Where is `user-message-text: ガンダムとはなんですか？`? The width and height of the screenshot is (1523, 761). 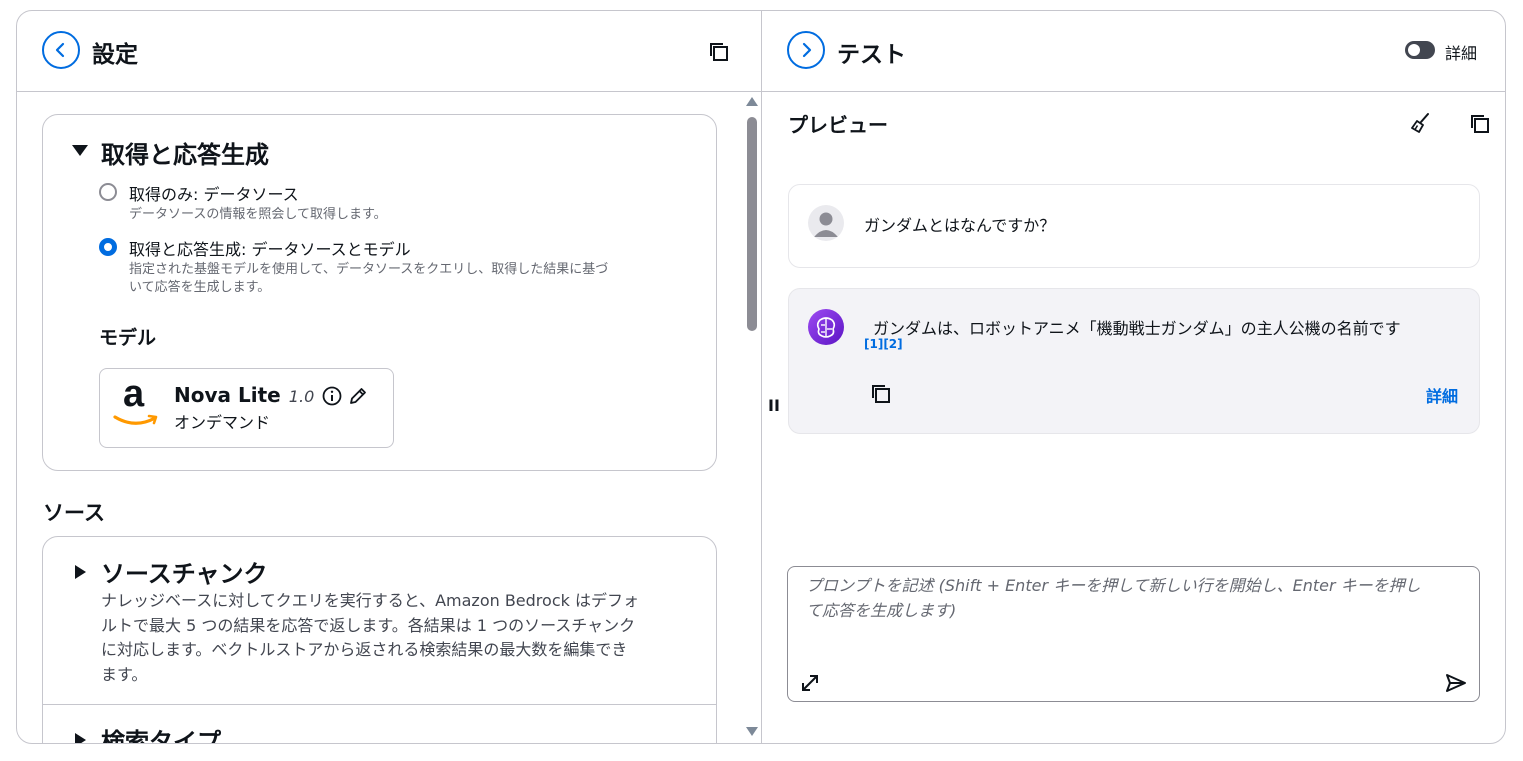
user-message-text: ガンダムとはなんですか？ is located at coordinates (960, 225).